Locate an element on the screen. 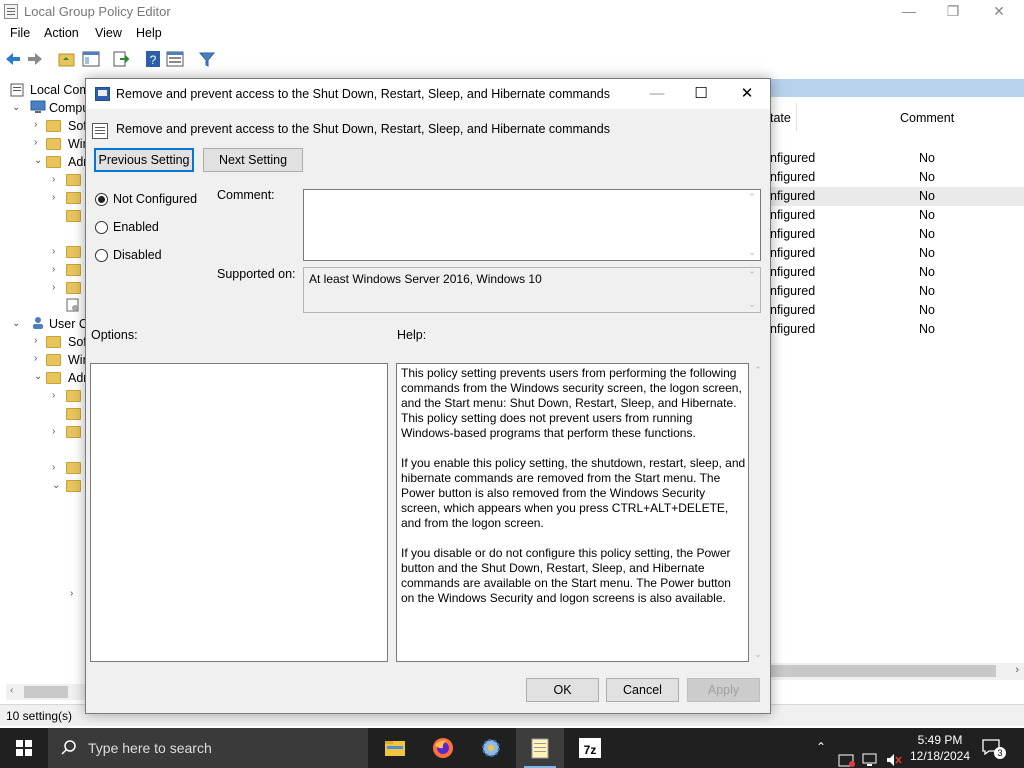 This screenshot has width=1024, height=768. help-icon: ? is located at coordinates (153, 59).